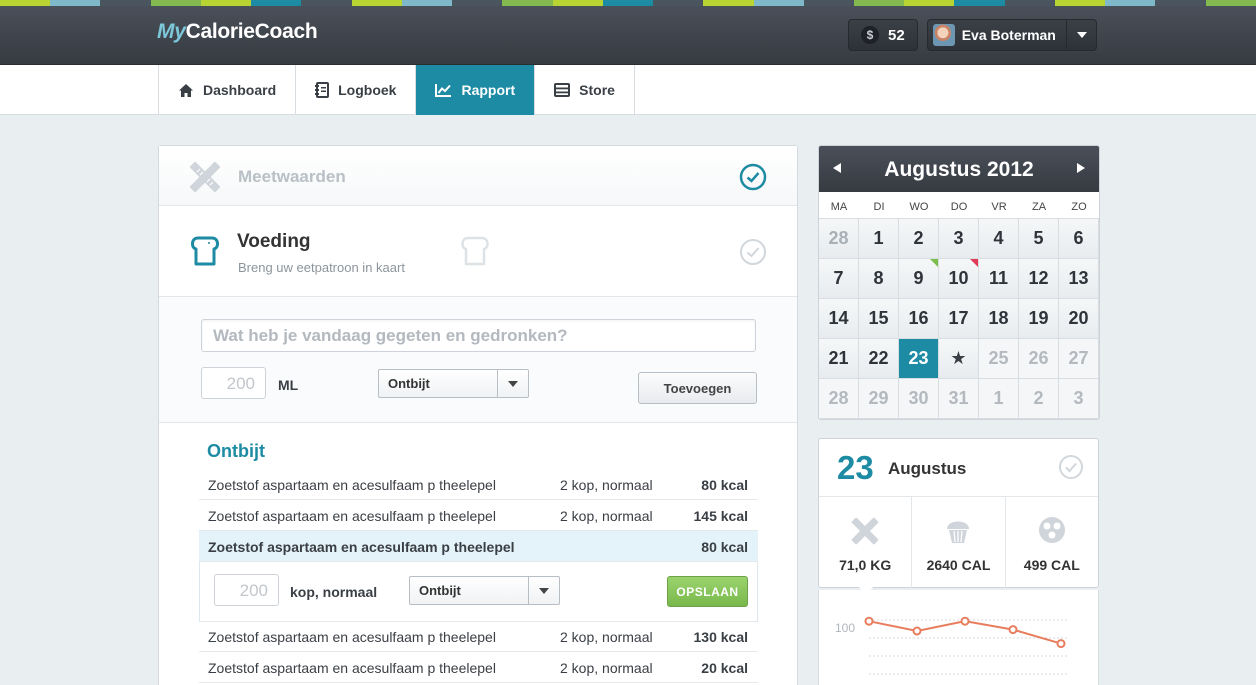  Describe the element at coordinates (879, 359) in the screenshot. I see `calendar-day: 22` at that location.